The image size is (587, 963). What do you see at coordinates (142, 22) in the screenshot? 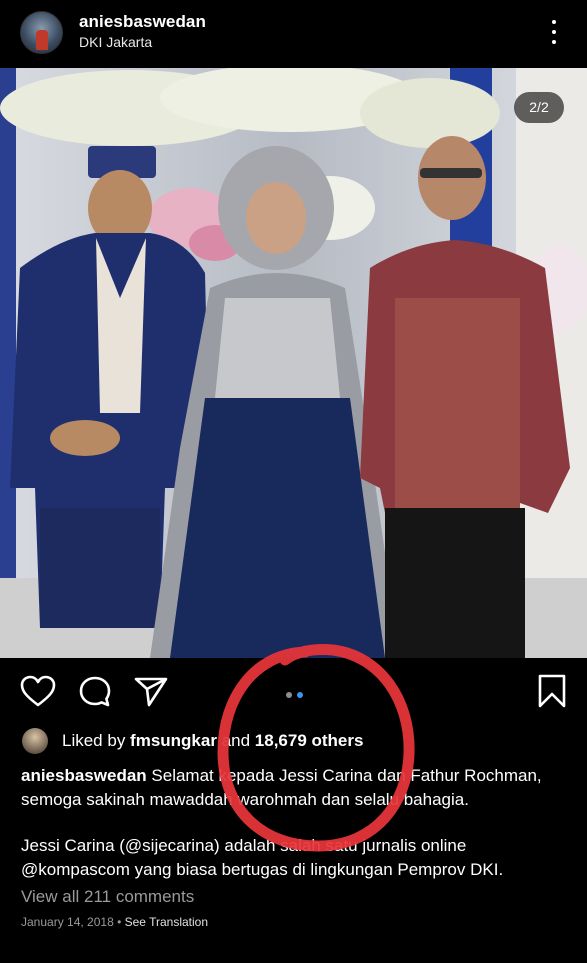
I see `post-username: aniesbaswedan` at bounding box center [142, 22].